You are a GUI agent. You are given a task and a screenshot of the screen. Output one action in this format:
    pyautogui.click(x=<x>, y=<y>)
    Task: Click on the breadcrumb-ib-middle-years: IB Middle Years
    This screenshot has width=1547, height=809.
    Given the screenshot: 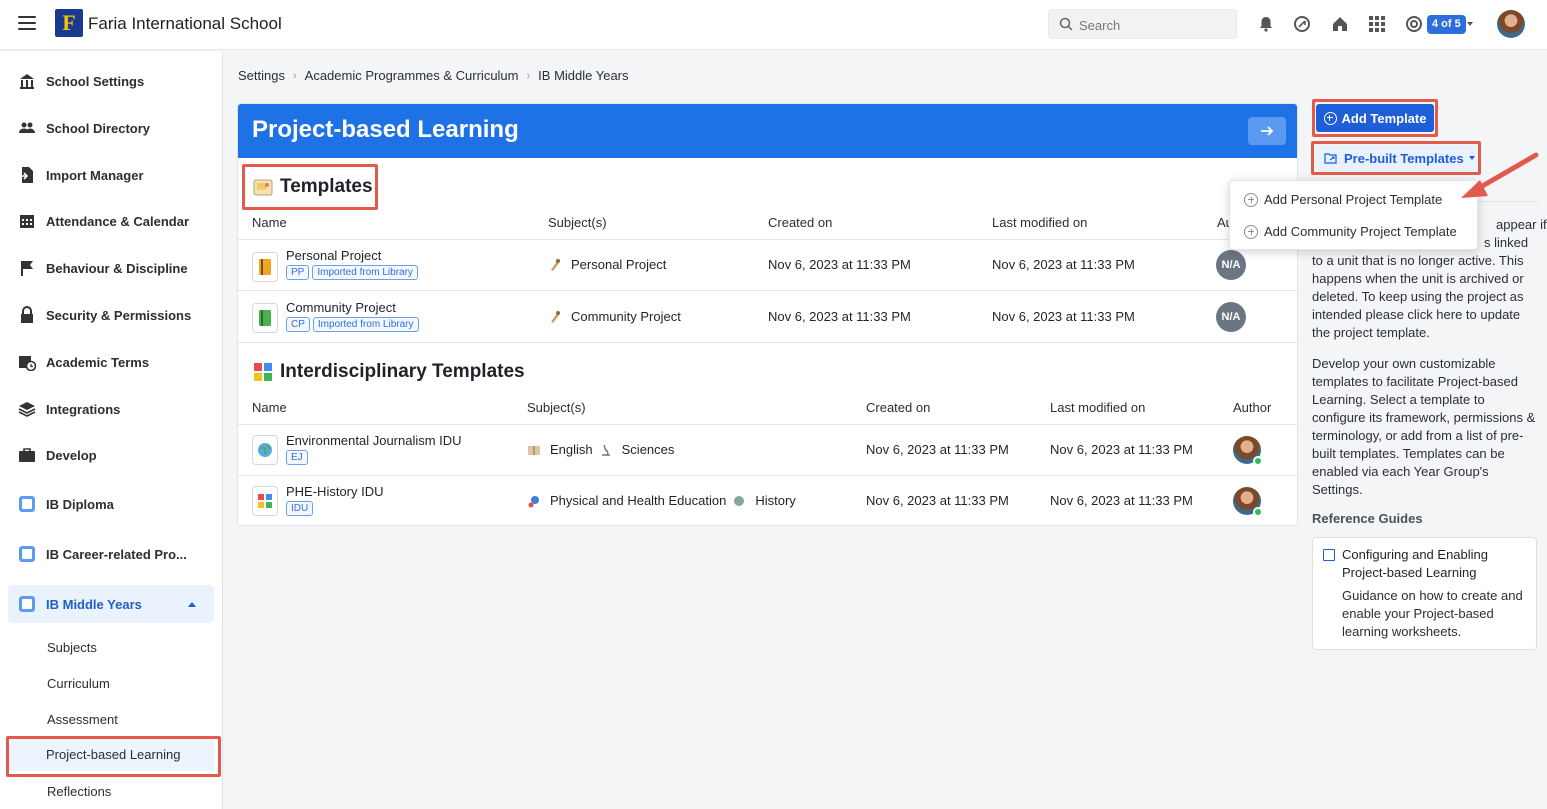 What is the action you would take?
    pyautogui.click(x=583, y=75)
    